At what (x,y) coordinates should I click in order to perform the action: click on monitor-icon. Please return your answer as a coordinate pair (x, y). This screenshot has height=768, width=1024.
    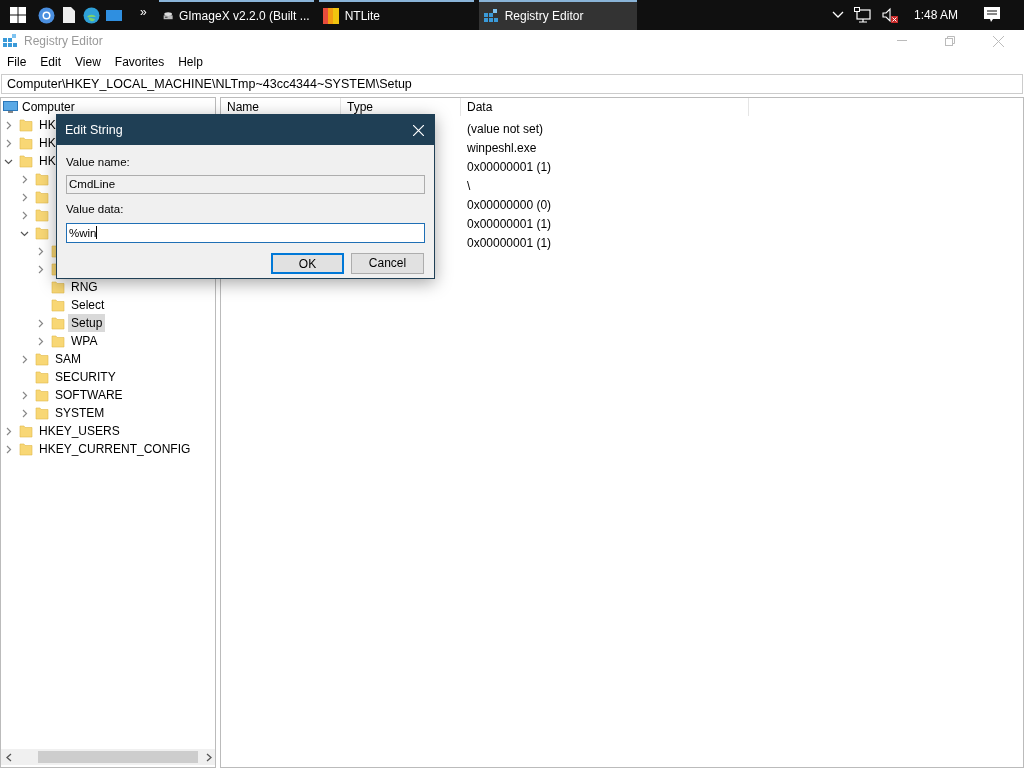
    Looking at the image, I should click on (114, 15).